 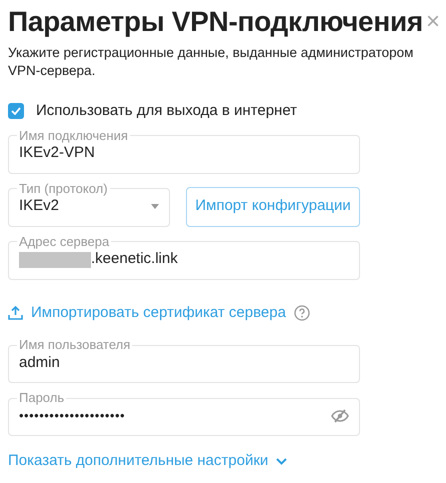 What do you see at coordinates (64, 241) in the screenshot?
I see `field-label: Адрес сервера` at bounding box center [64, 241].